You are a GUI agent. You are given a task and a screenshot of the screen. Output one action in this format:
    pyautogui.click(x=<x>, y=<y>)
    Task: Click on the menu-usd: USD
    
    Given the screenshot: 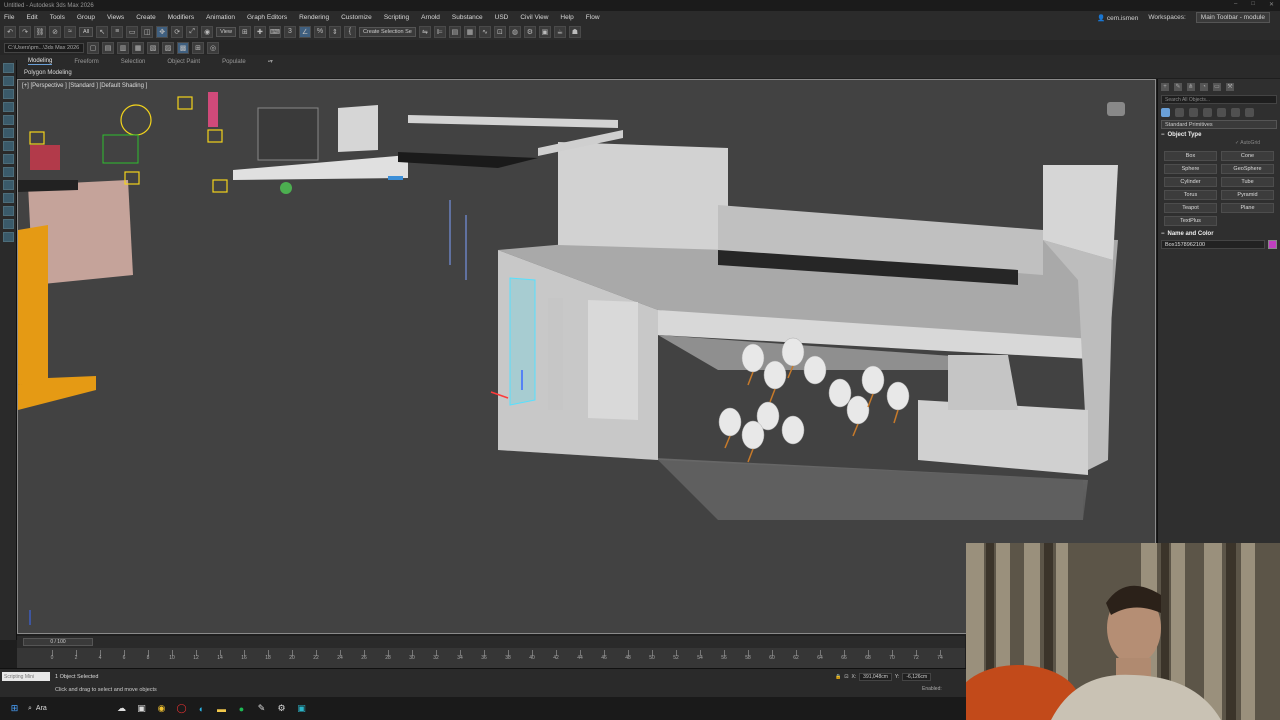 What is the action you would take?
    pyautogui.click(x=502, y=17)
    